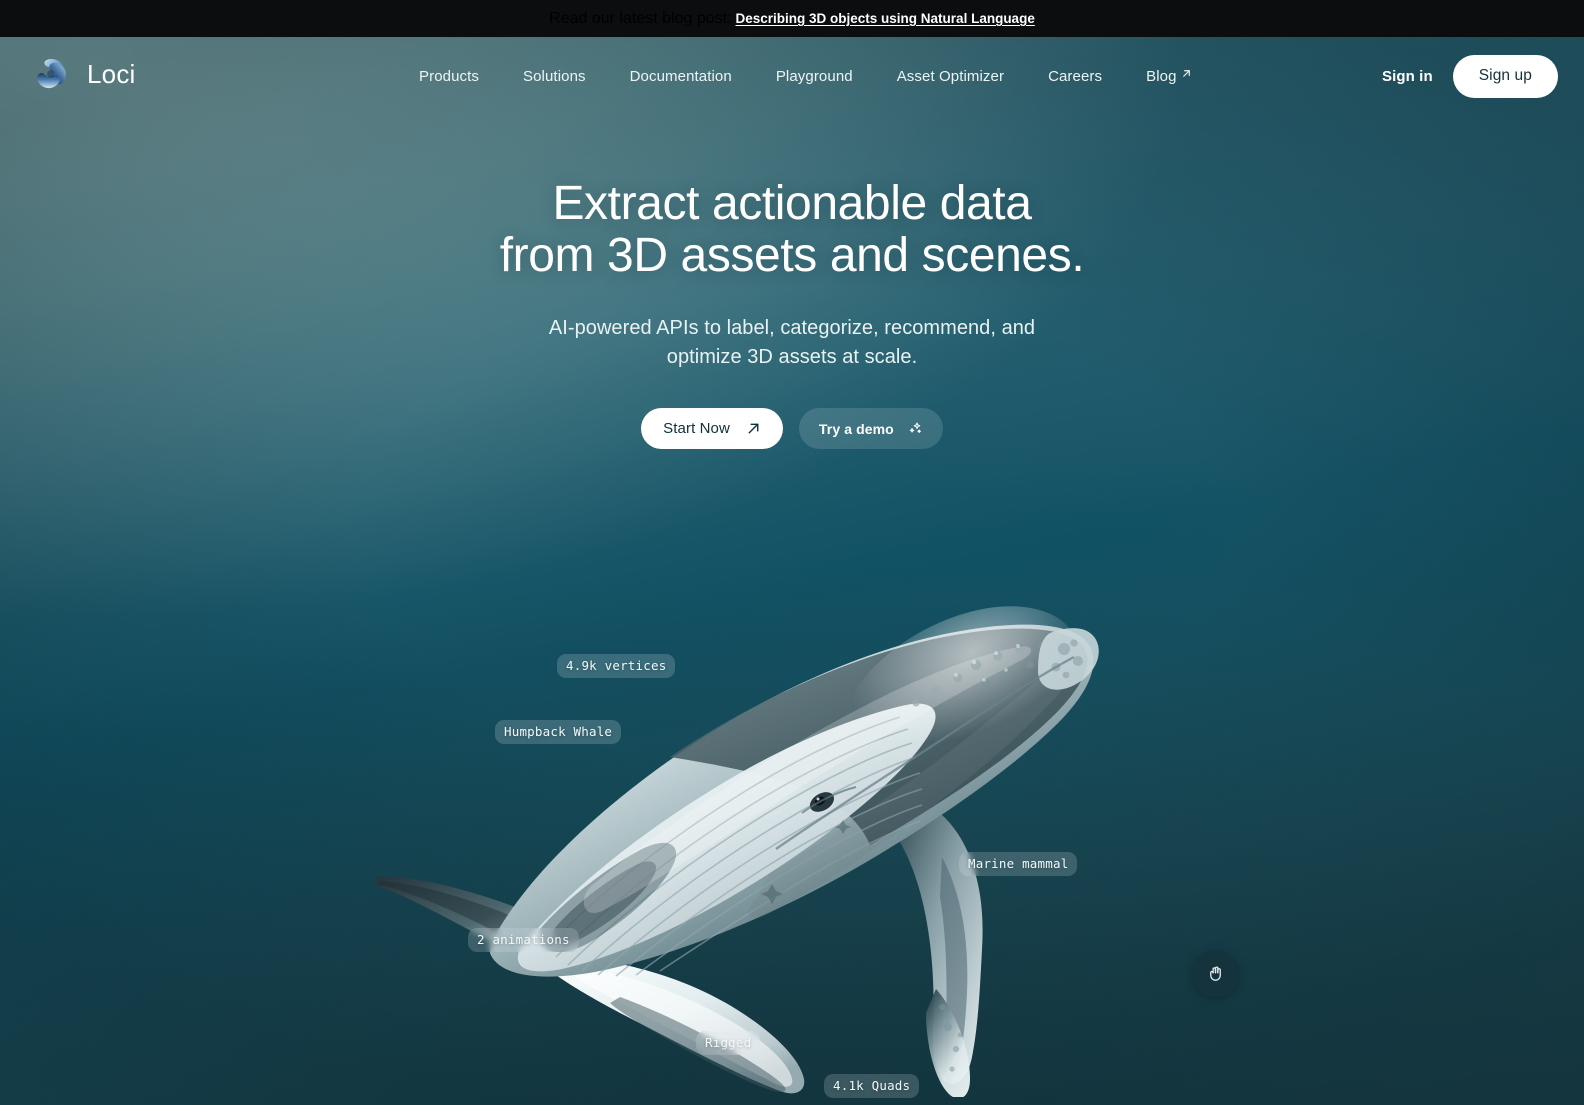  I want to click on nav-item-products: Products, so click(449, 76).